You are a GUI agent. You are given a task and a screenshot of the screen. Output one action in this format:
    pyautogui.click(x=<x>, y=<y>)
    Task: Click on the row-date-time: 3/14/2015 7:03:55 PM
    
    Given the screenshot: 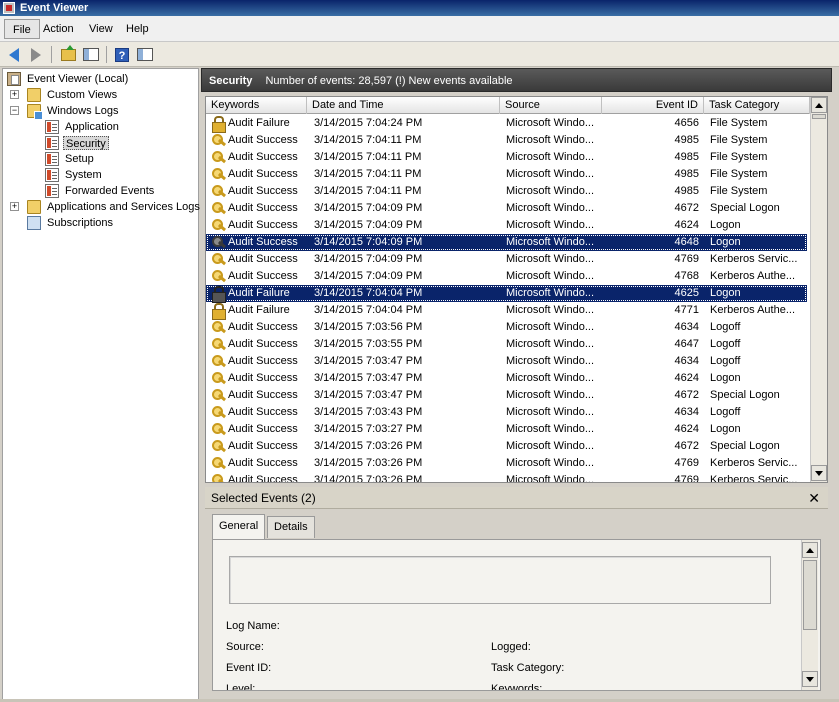 What is the action you would take?
    pyautogui.click(x=368, y=344)
    